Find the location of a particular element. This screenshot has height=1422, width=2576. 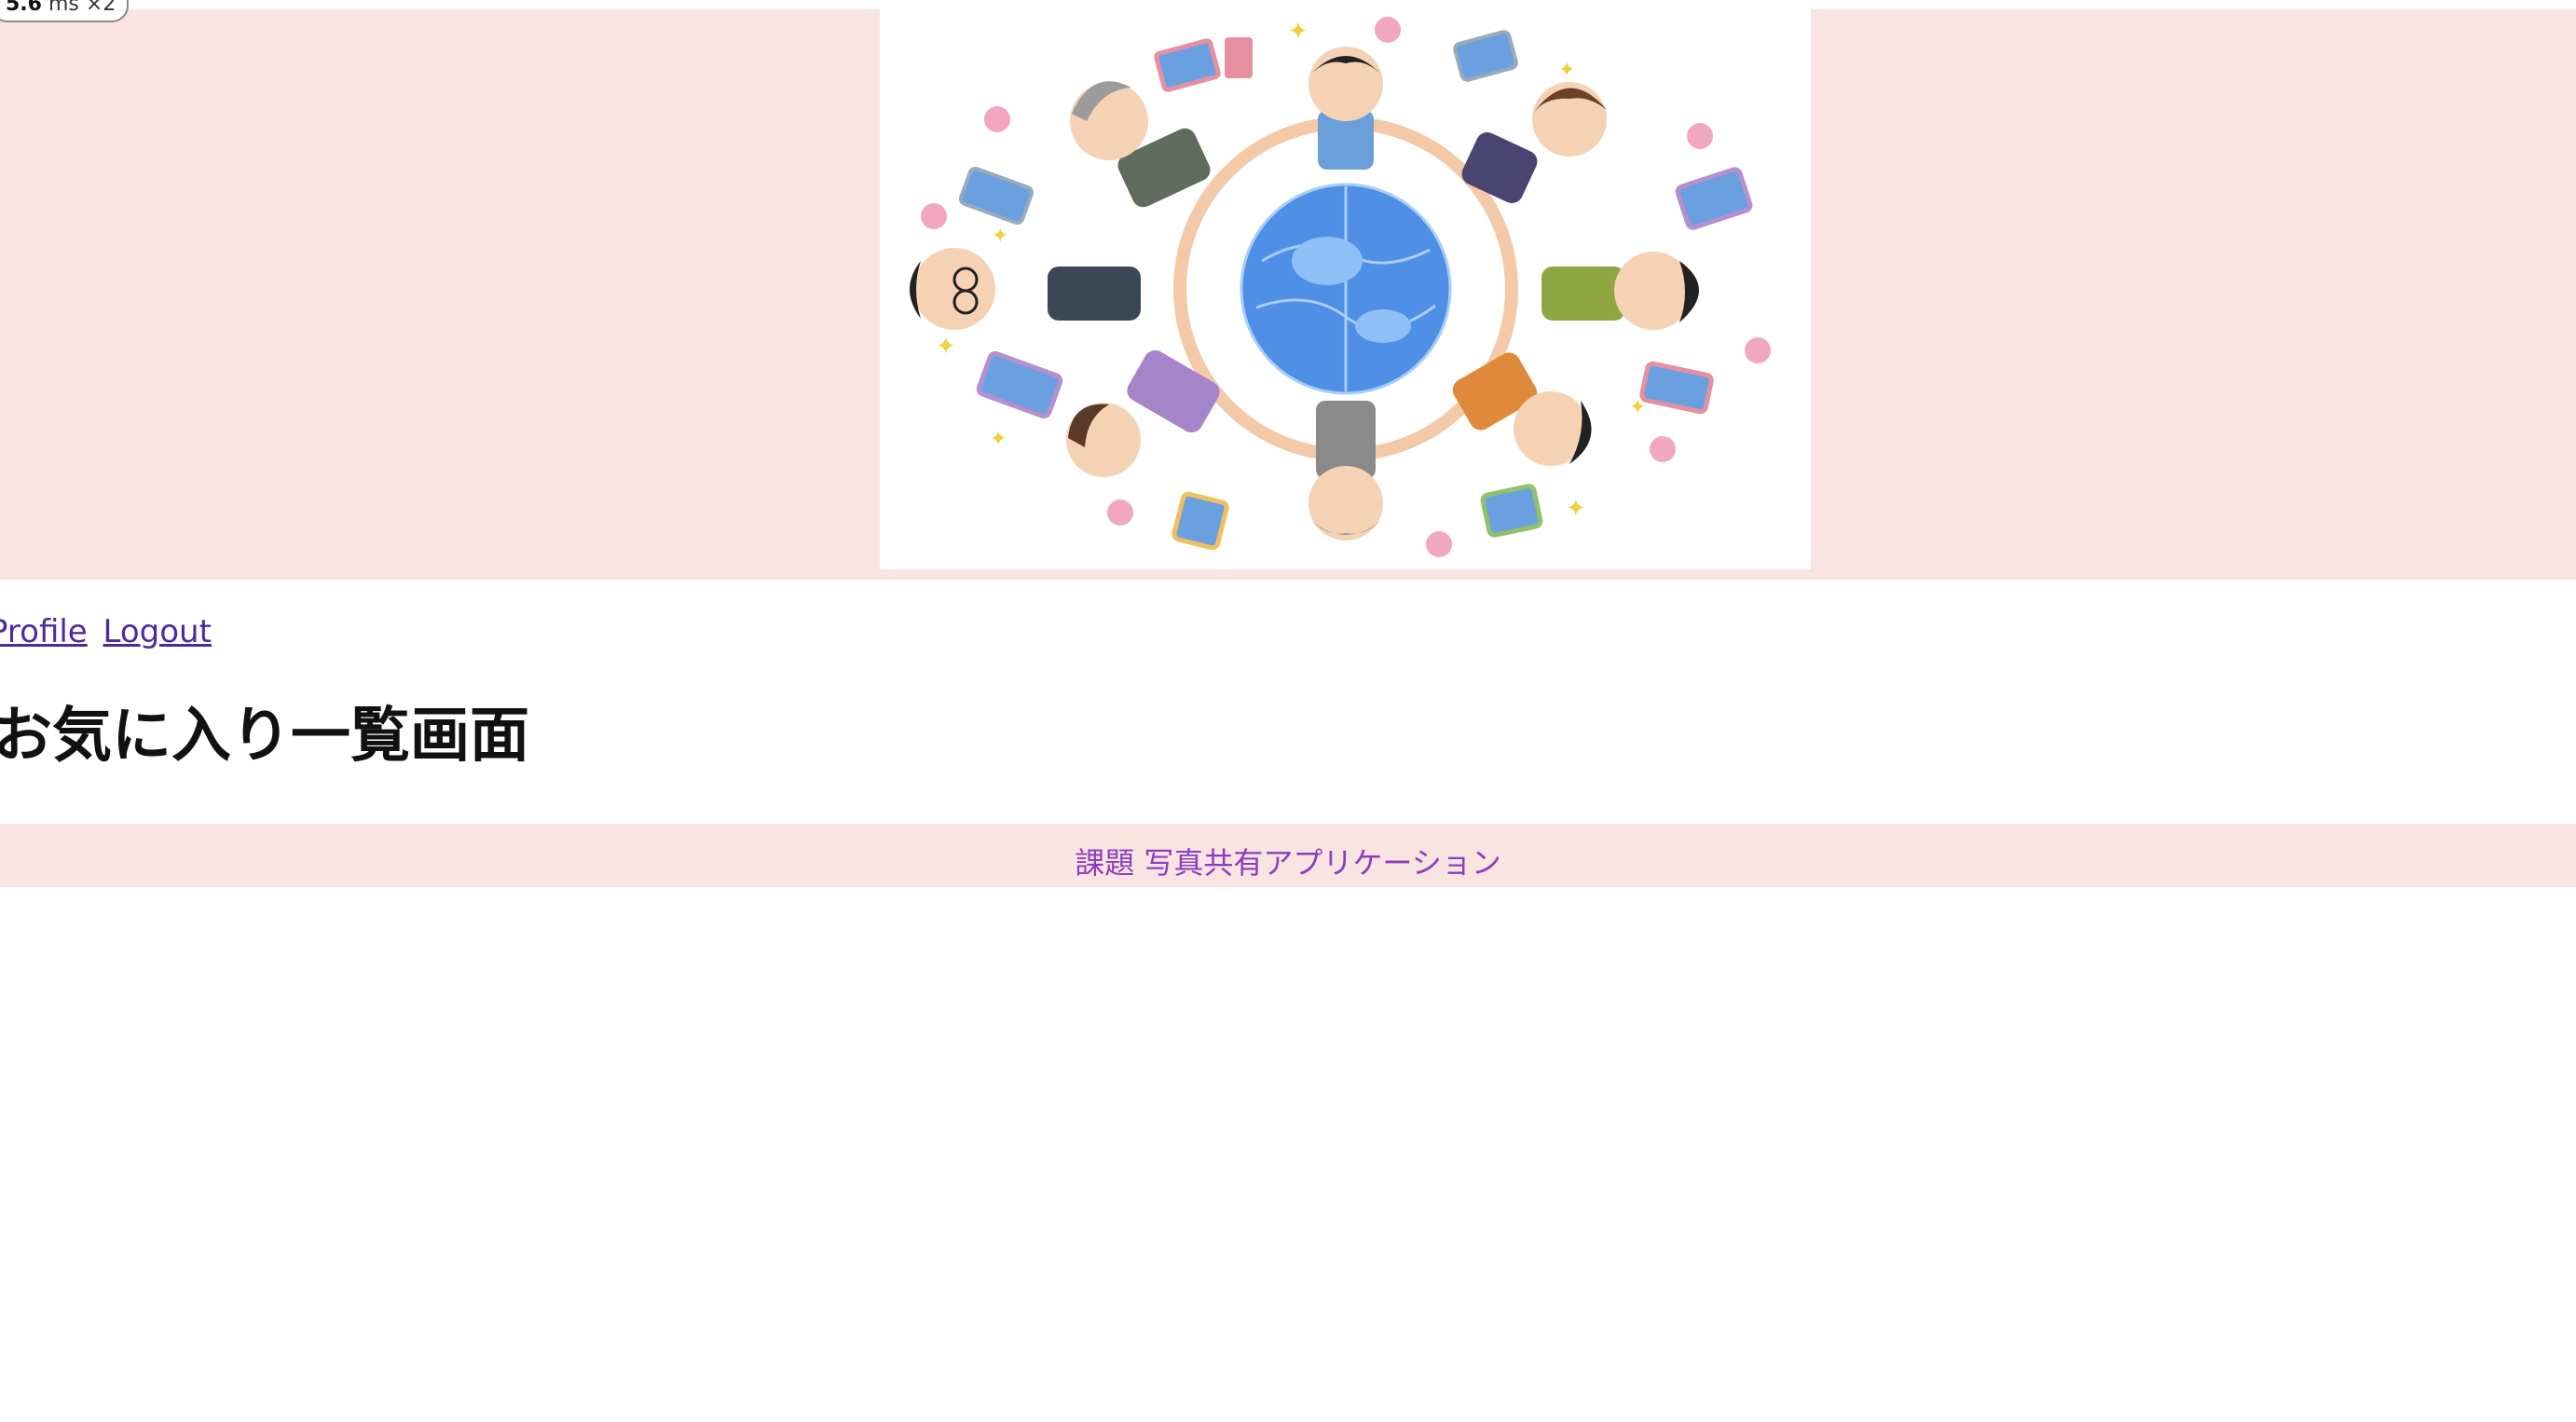

footer-banner: 課題 写真共有アプリケーション is located at coordinates (1288, 855).